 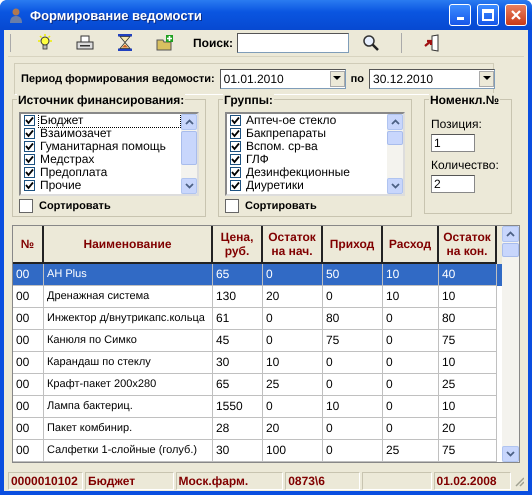 I want to click on table-cell: 75, so click(x=468, y=341).